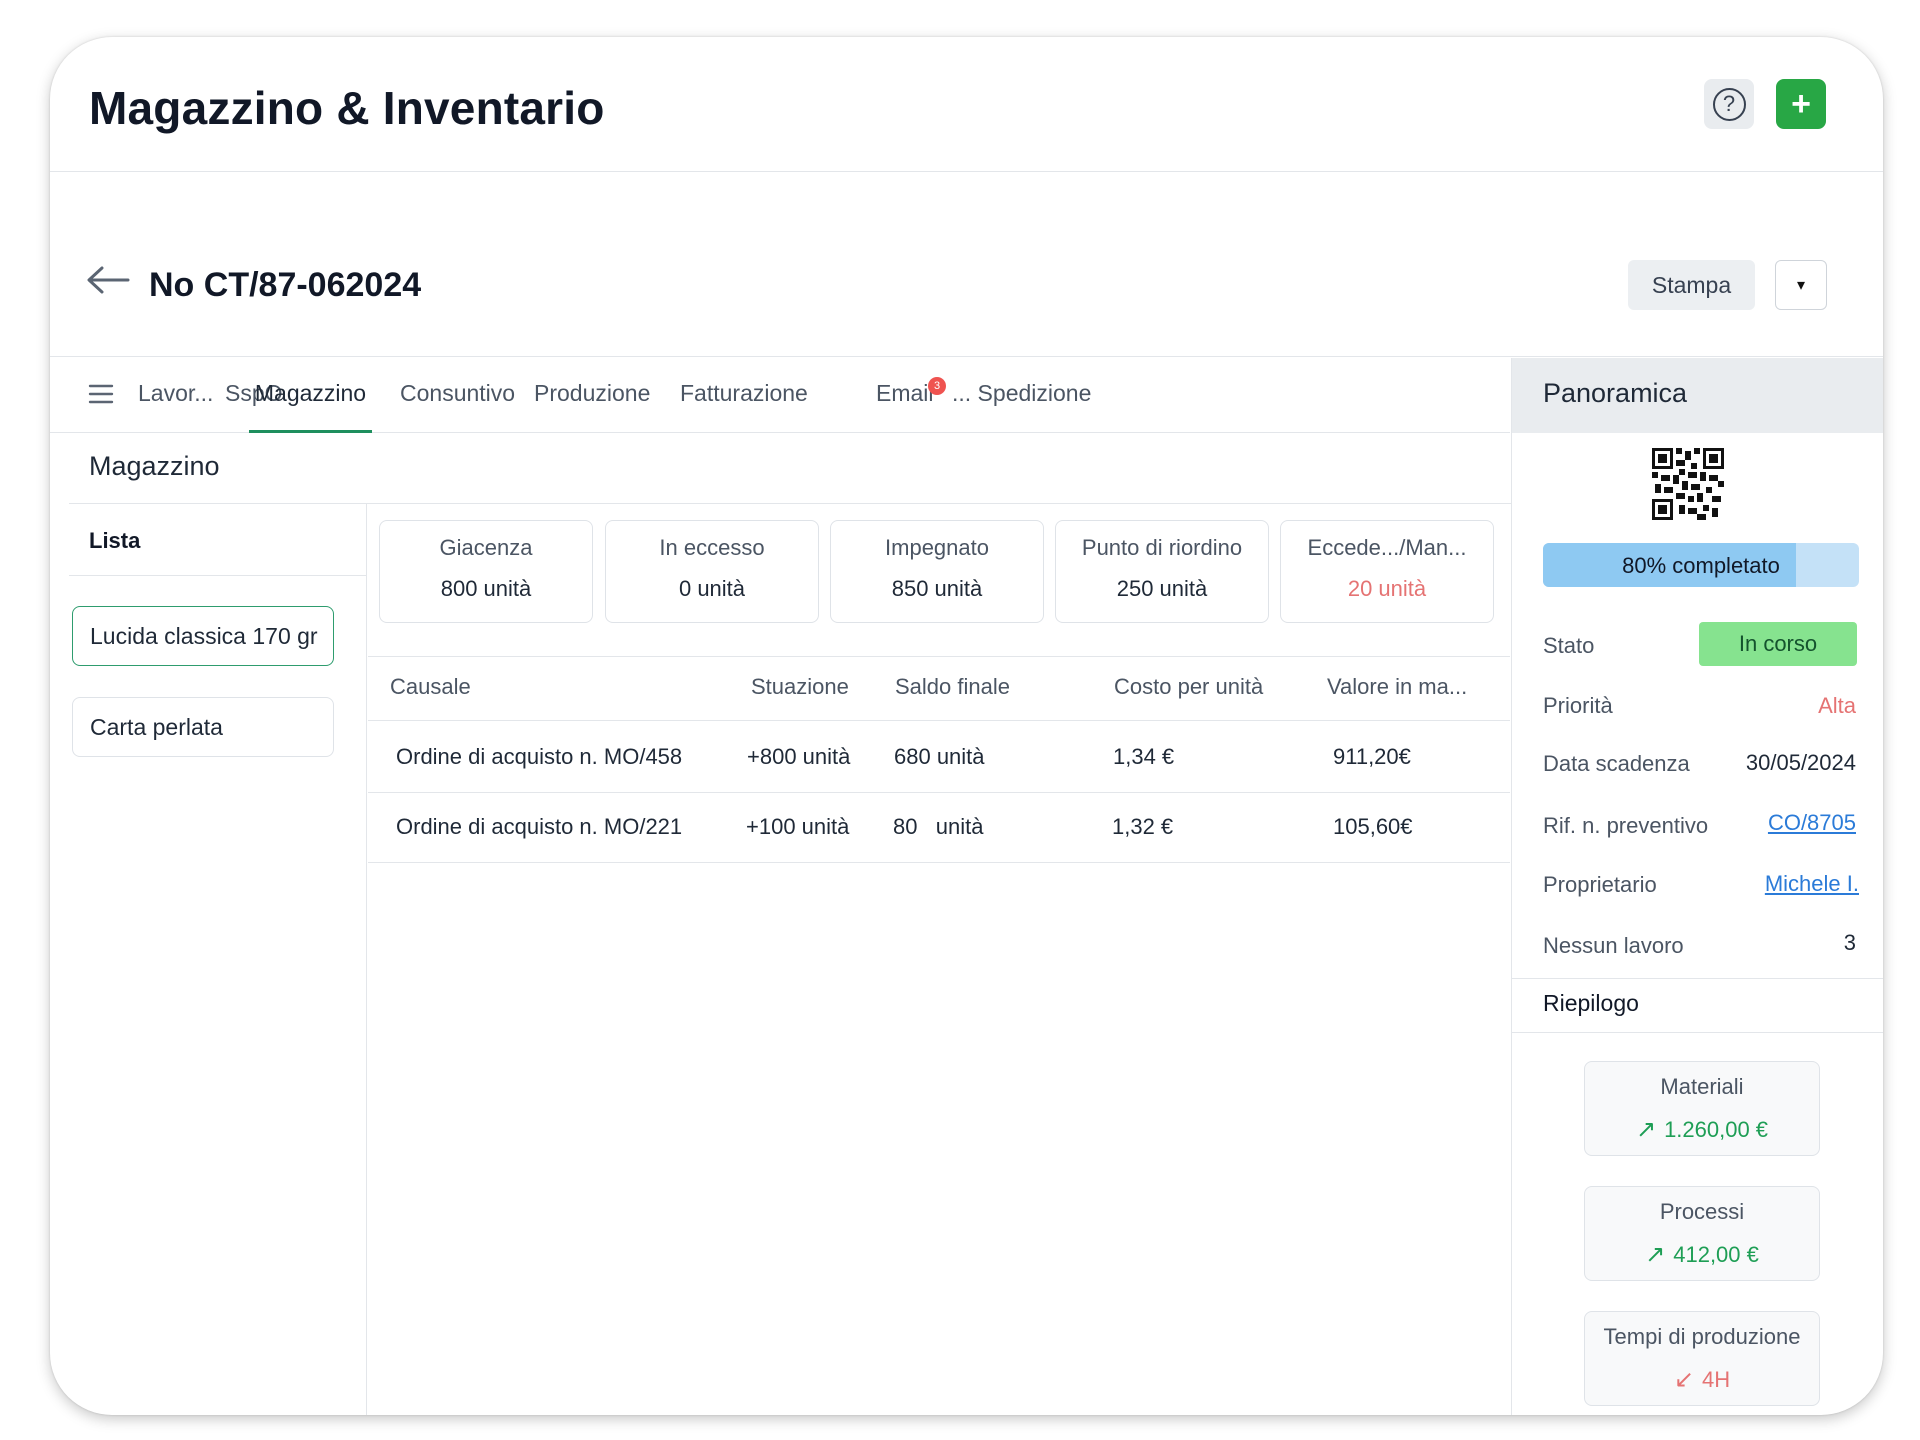 The image size is (1920, 1440). I want to click on help-button: ?, so click(1729, 104).